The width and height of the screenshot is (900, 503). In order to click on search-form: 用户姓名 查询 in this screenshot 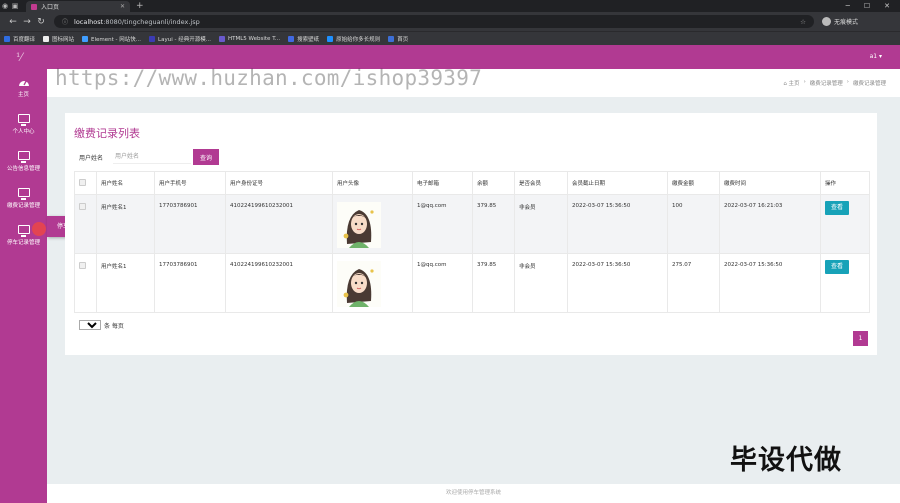, I will do `click(149, 157)`.